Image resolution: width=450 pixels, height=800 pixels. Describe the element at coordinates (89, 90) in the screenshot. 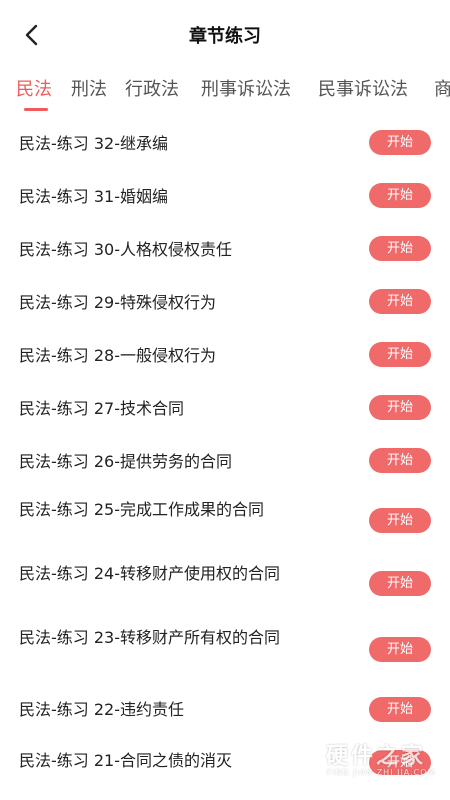

I see `tab-criminal-law: 刑法` at that location.